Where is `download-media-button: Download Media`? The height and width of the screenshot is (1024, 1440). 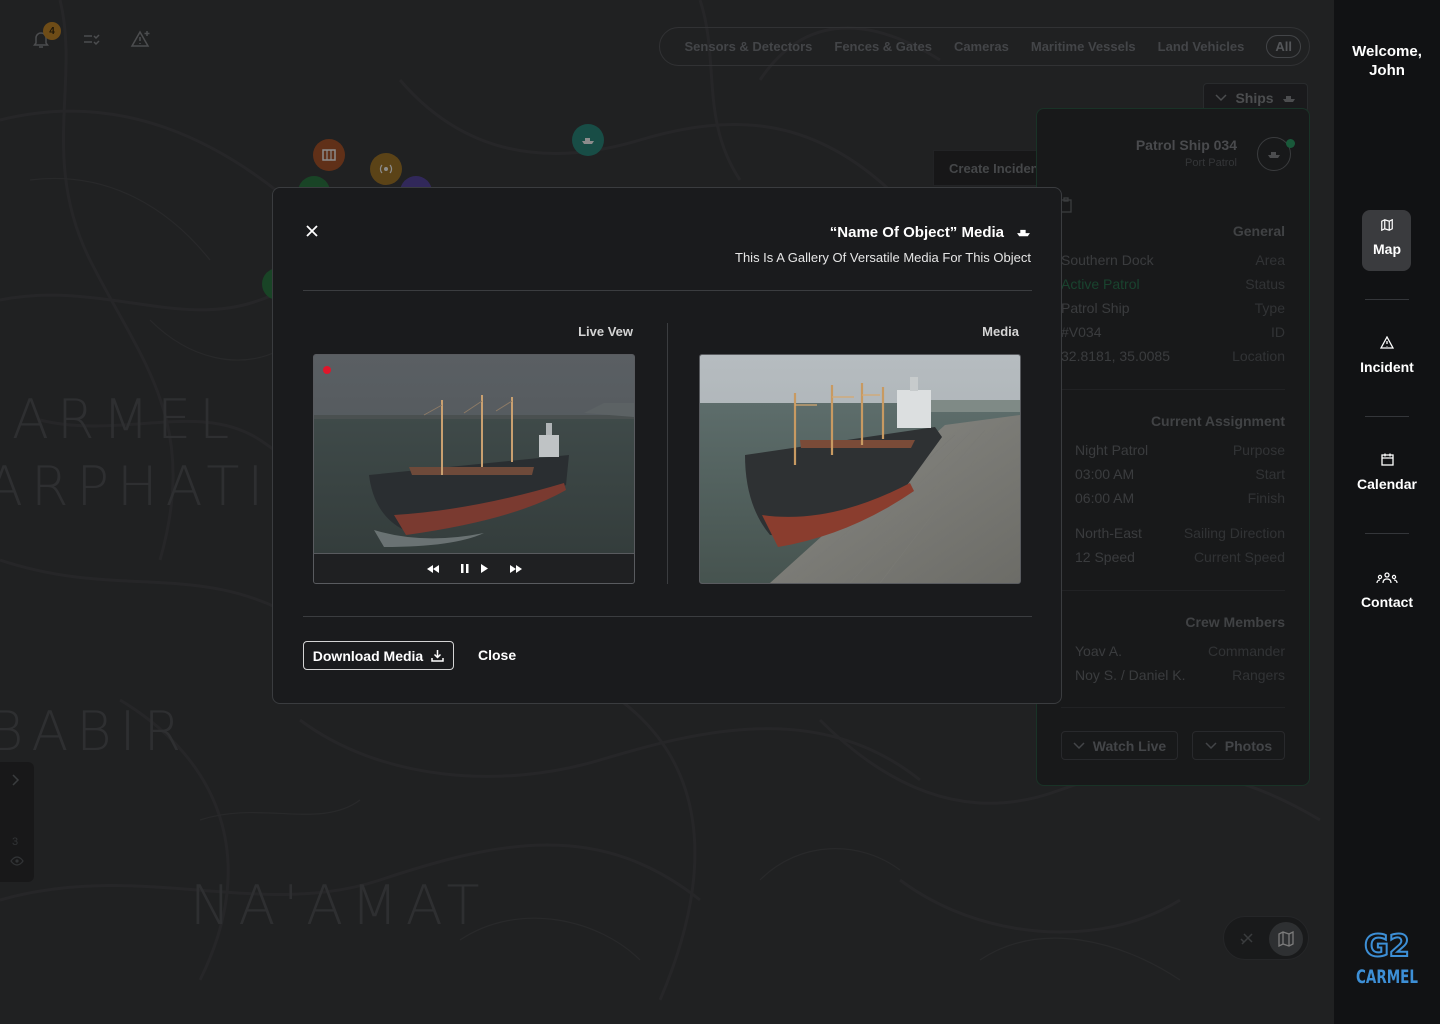 download-media-button: Download Media is located at coordinates (378, 655).